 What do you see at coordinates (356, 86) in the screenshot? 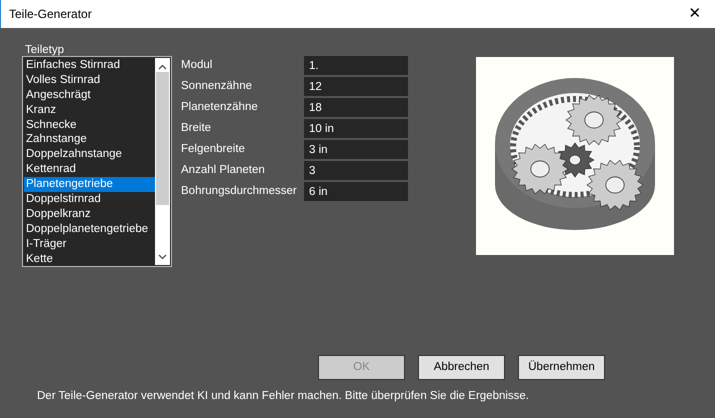
I see `input-field: 12` at bounding box center [356, 86].